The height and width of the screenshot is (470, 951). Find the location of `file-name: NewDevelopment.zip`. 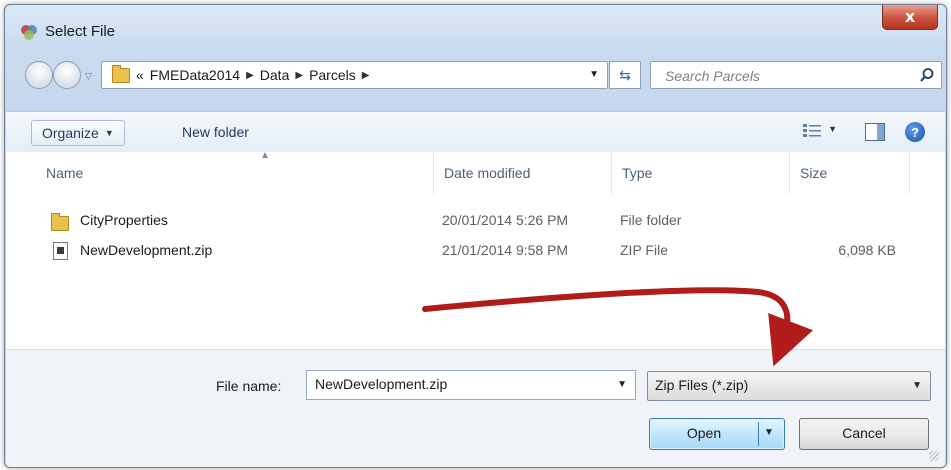

file-name: NewDevelopment.zip is located at coordinates (146, 250).